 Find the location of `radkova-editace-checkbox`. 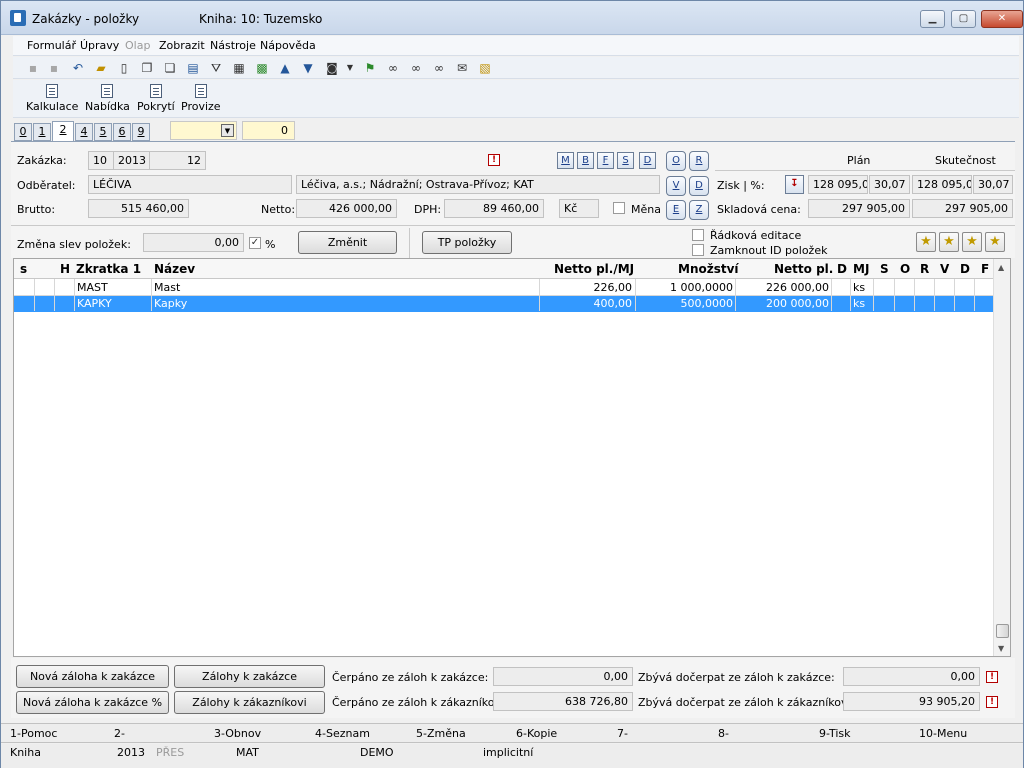

radkova-editace-checkbox is located at coordinates (698, 235).